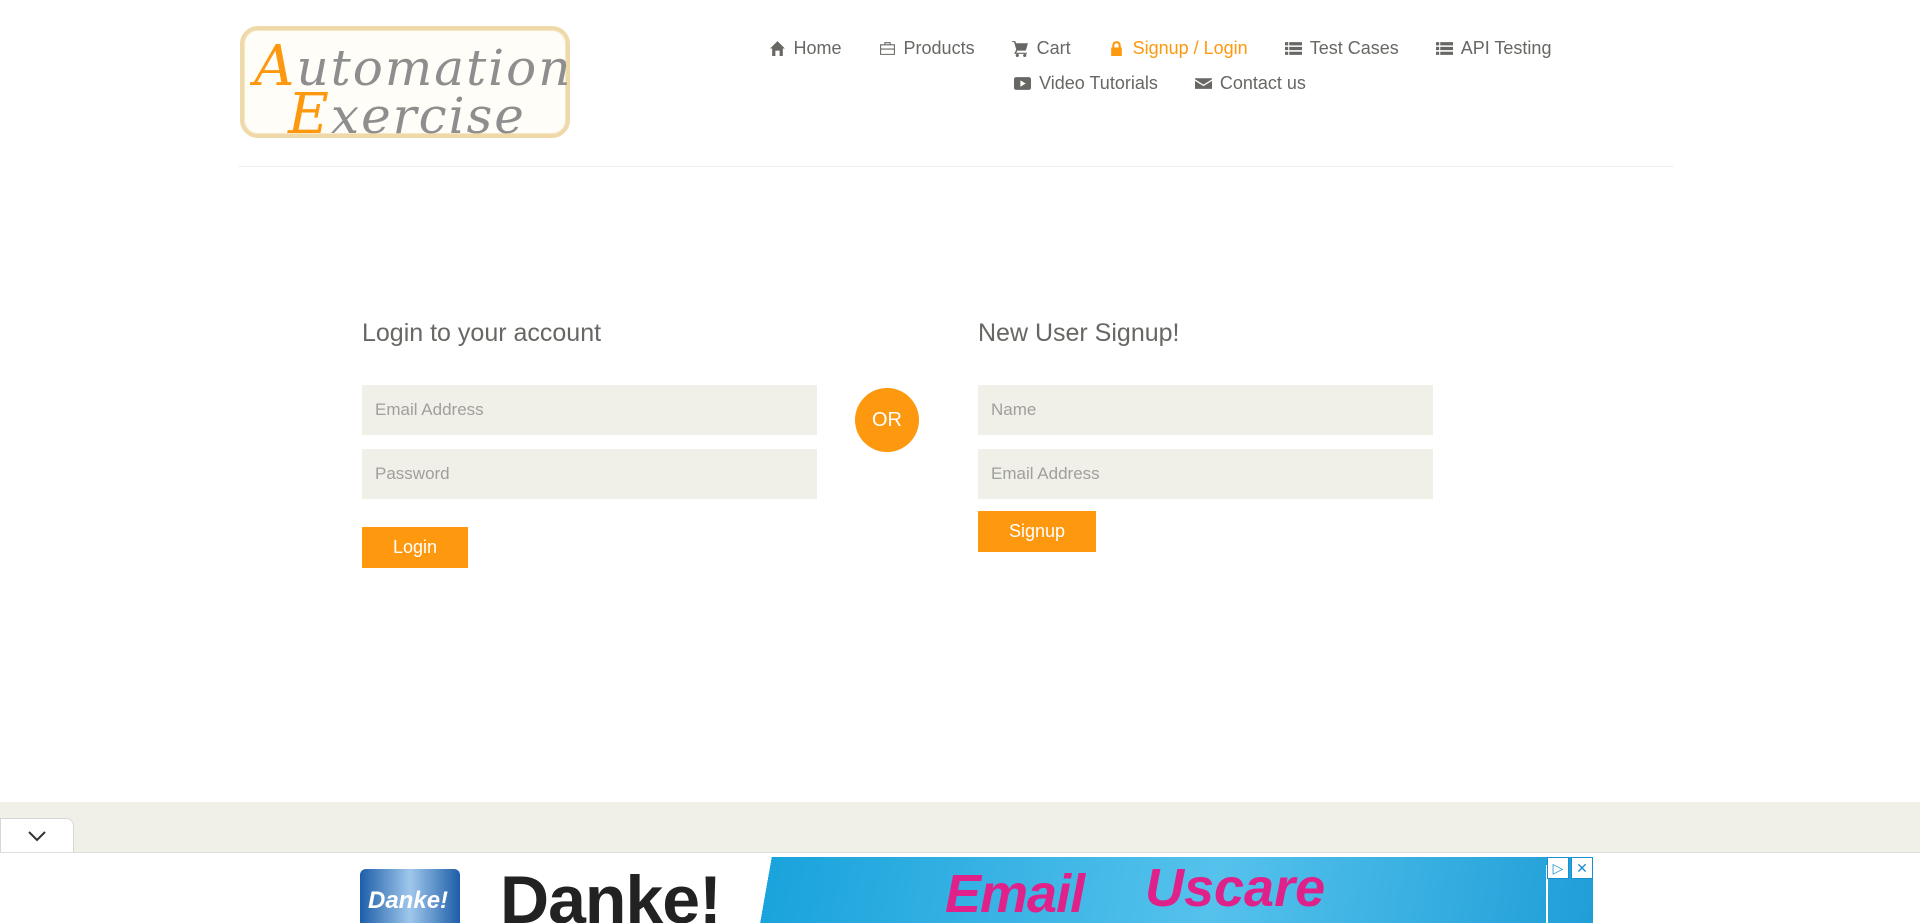 Image resolution: width=1920 pixels, height=924 pixels. What do you see at coordinates (1098, 83) in the screenshot?
I see `nav-video-tutorials-label: Video Tutorials` at bounding box center [1098, 83].